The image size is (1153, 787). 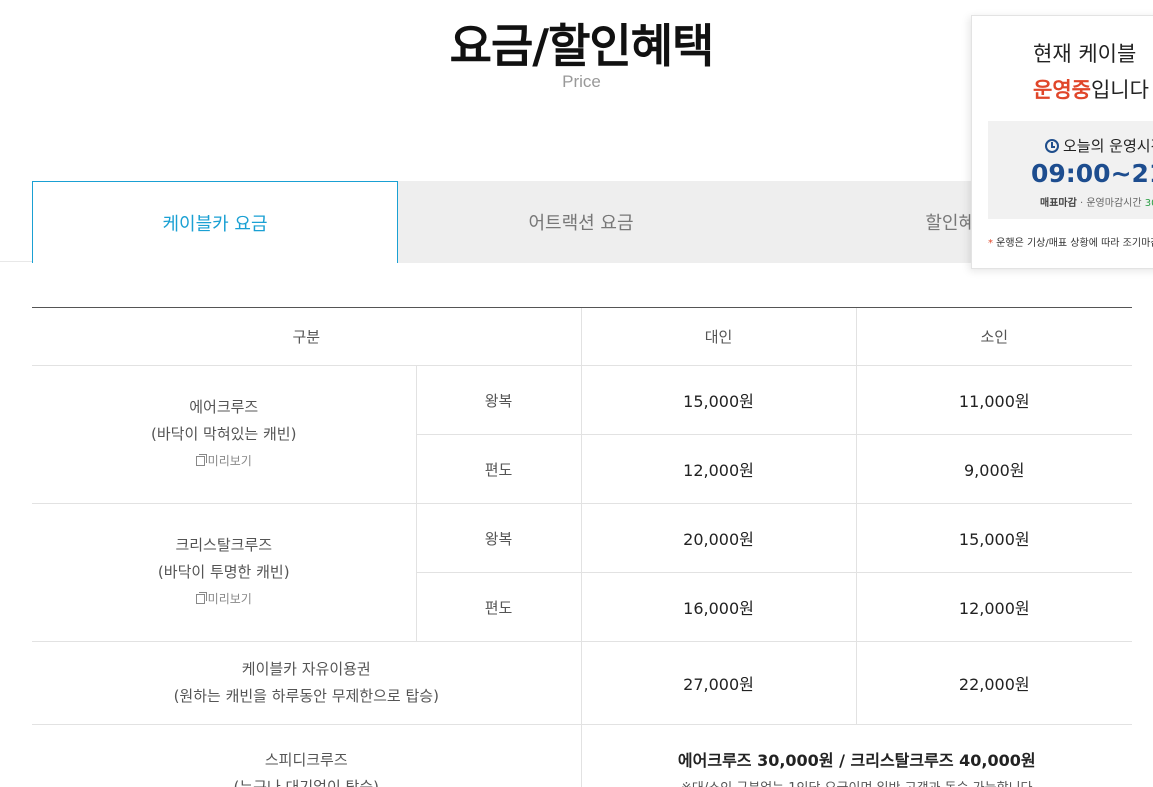 What do you see at coordinates (215, 222) in the screenshot?
I see `tab-cablecar-price: 케이블카 요금` at bounding box center [215, 222].